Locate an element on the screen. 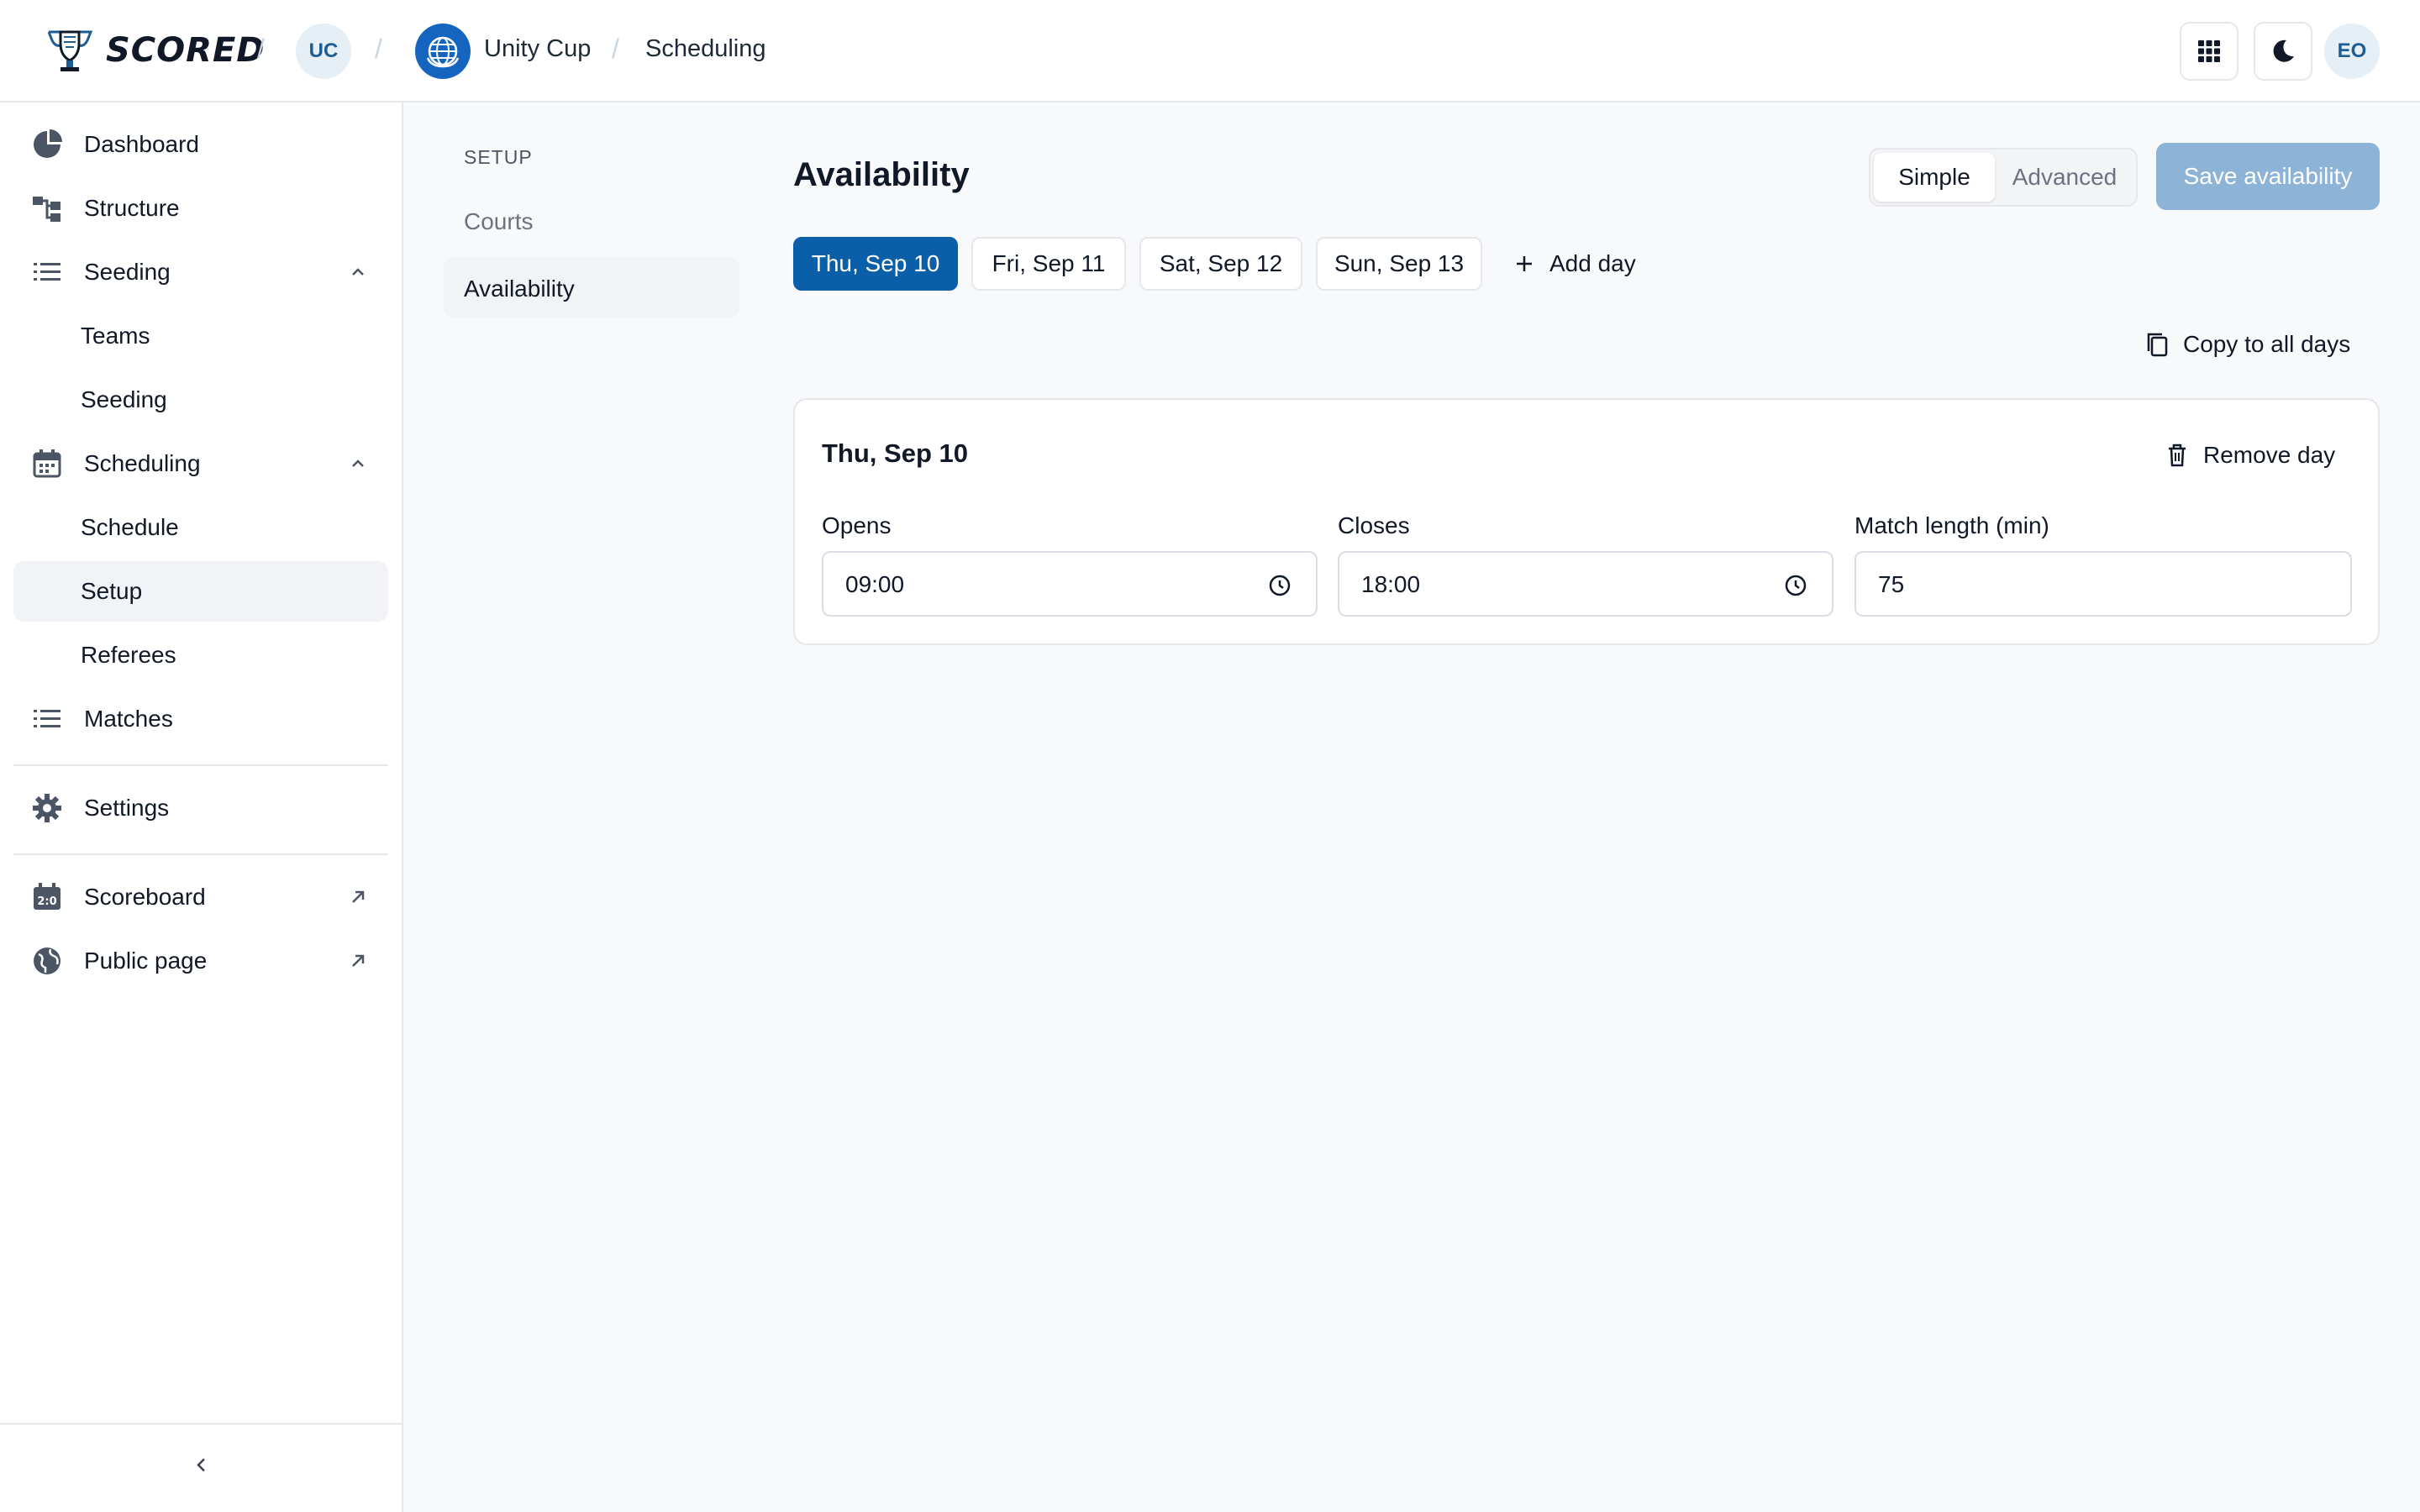 This screenshot has height=1512, width=2420. breadcrumb-current-section: Scheduling is located at coordinates (705, 49).